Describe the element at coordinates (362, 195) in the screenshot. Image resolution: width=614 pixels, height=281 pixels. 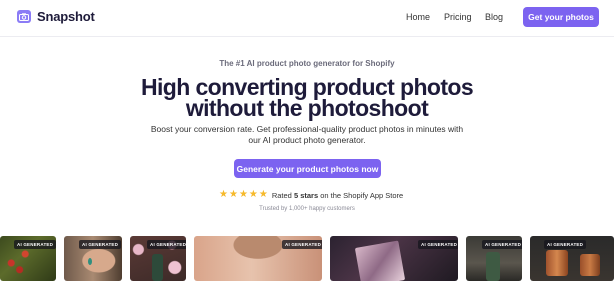
I see `rating-suffix: on the Shopify App Store` at that location.